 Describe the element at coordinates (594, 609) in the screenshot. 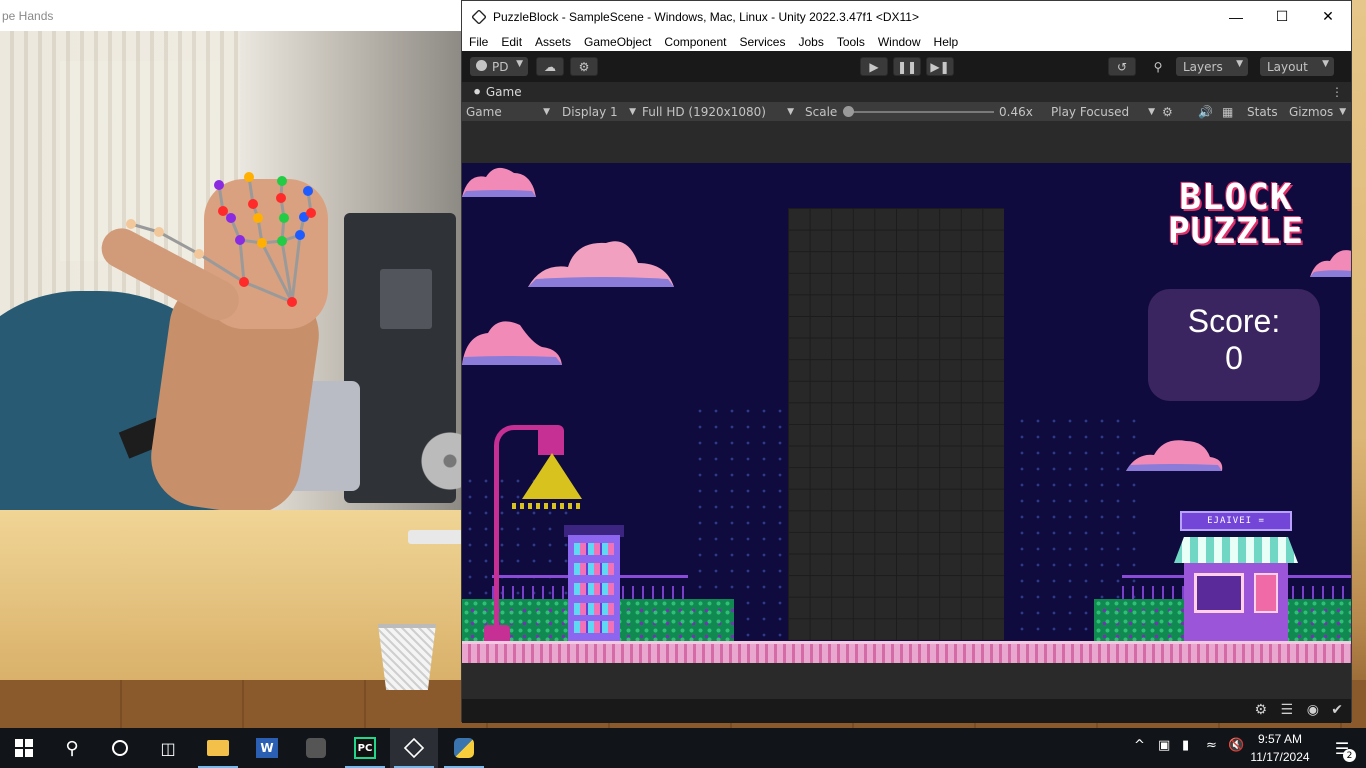

I see `building-windows` at that location.